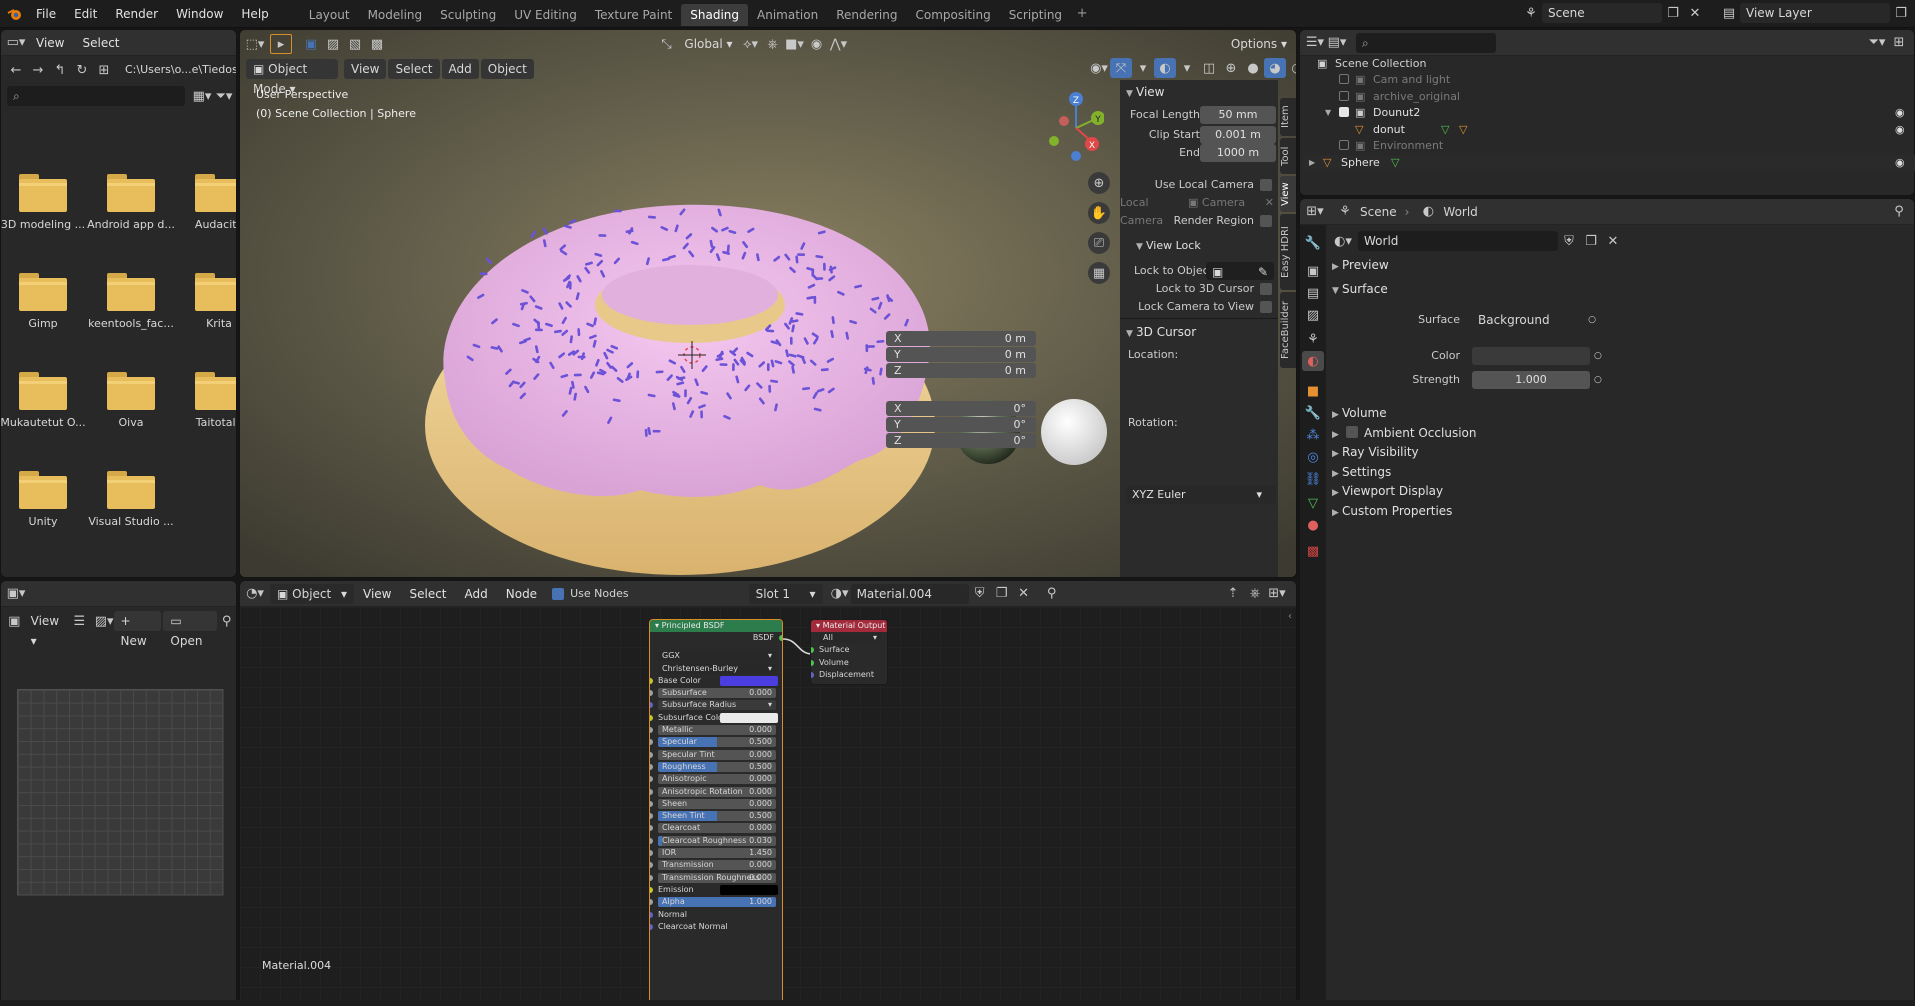 This screenshot has height=1006, width=1915. Describe the element at coordinates (16, 70) in the screenshot. I see `back-icon: ←` at that location.